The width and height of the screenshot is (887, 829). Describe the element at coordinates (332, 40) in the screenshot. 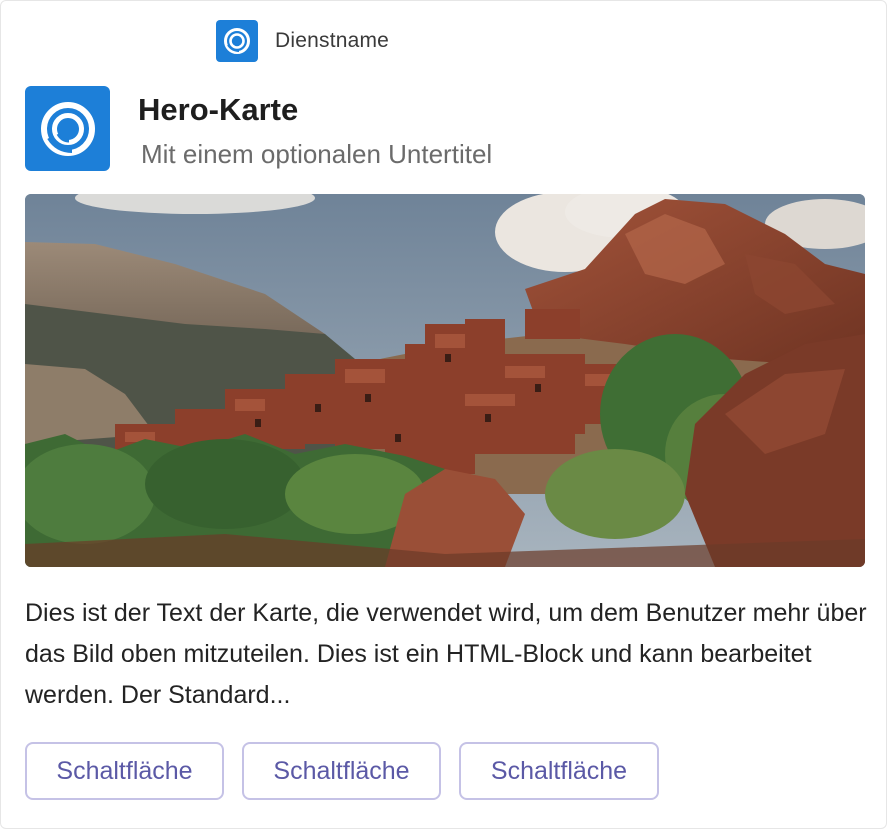

I see `service-name: Dienstname` at that location.